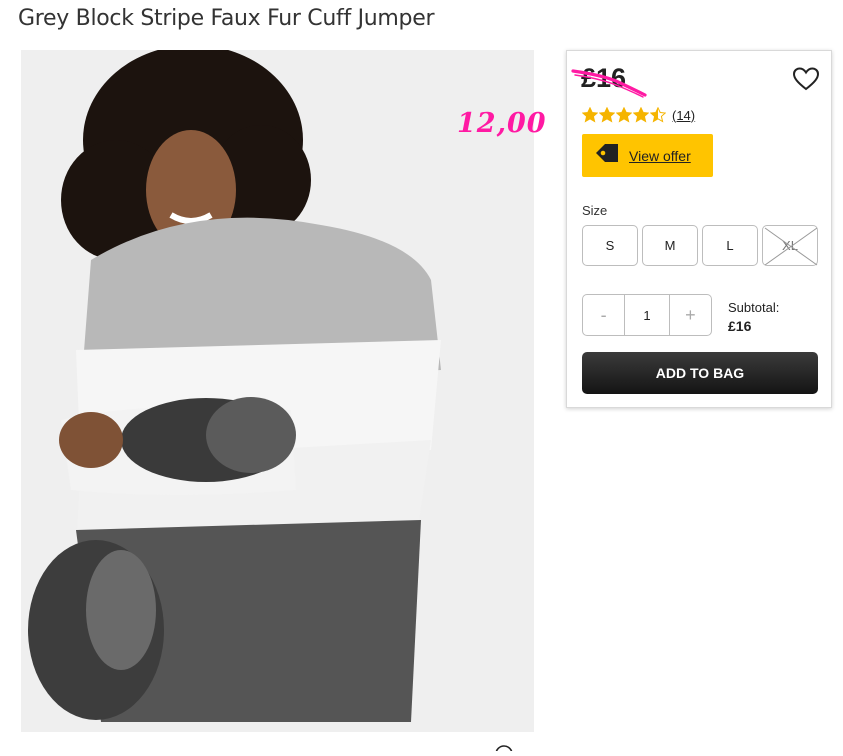 The image size is (843, 756). I want to click on size-option-l: L, so click(730, 245).